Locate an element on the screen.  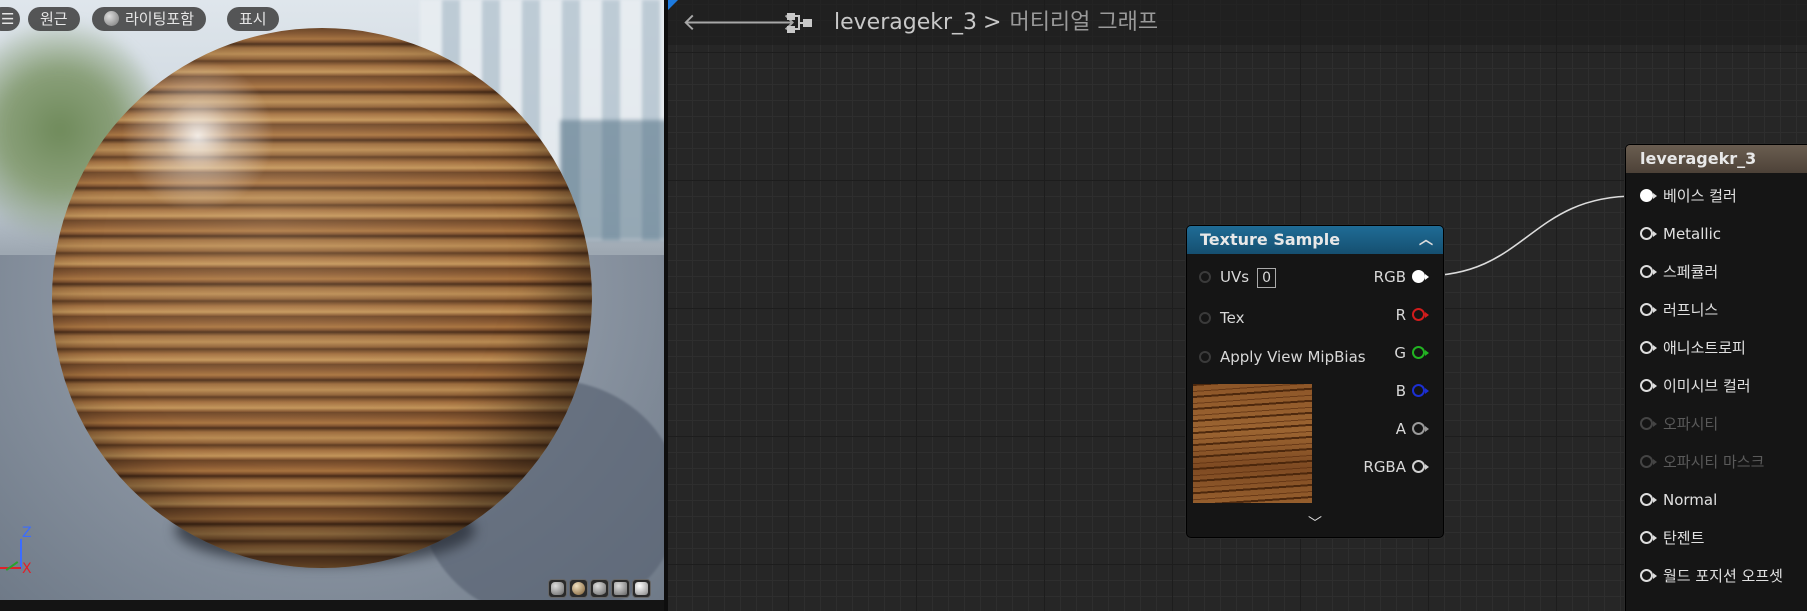
breadcrumb-current: 머티리얼 그래프 is located at coordinates (1084, 22).